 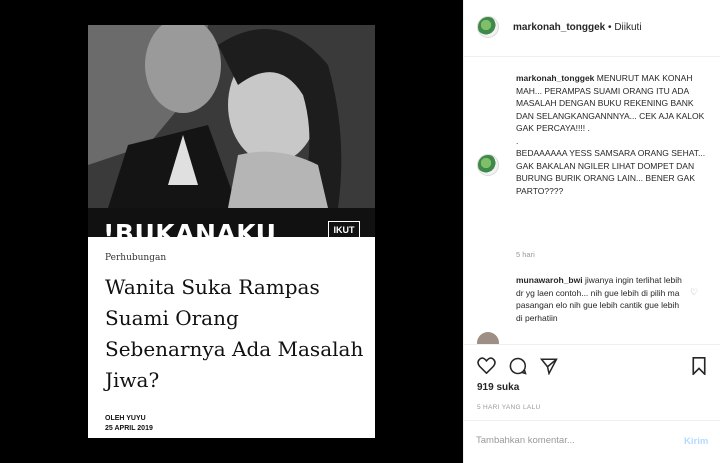 What do you see at coordinates (525, 254) in the screenshot?
I see `comment-time: 5 hari` at bounding box center [525, 254].